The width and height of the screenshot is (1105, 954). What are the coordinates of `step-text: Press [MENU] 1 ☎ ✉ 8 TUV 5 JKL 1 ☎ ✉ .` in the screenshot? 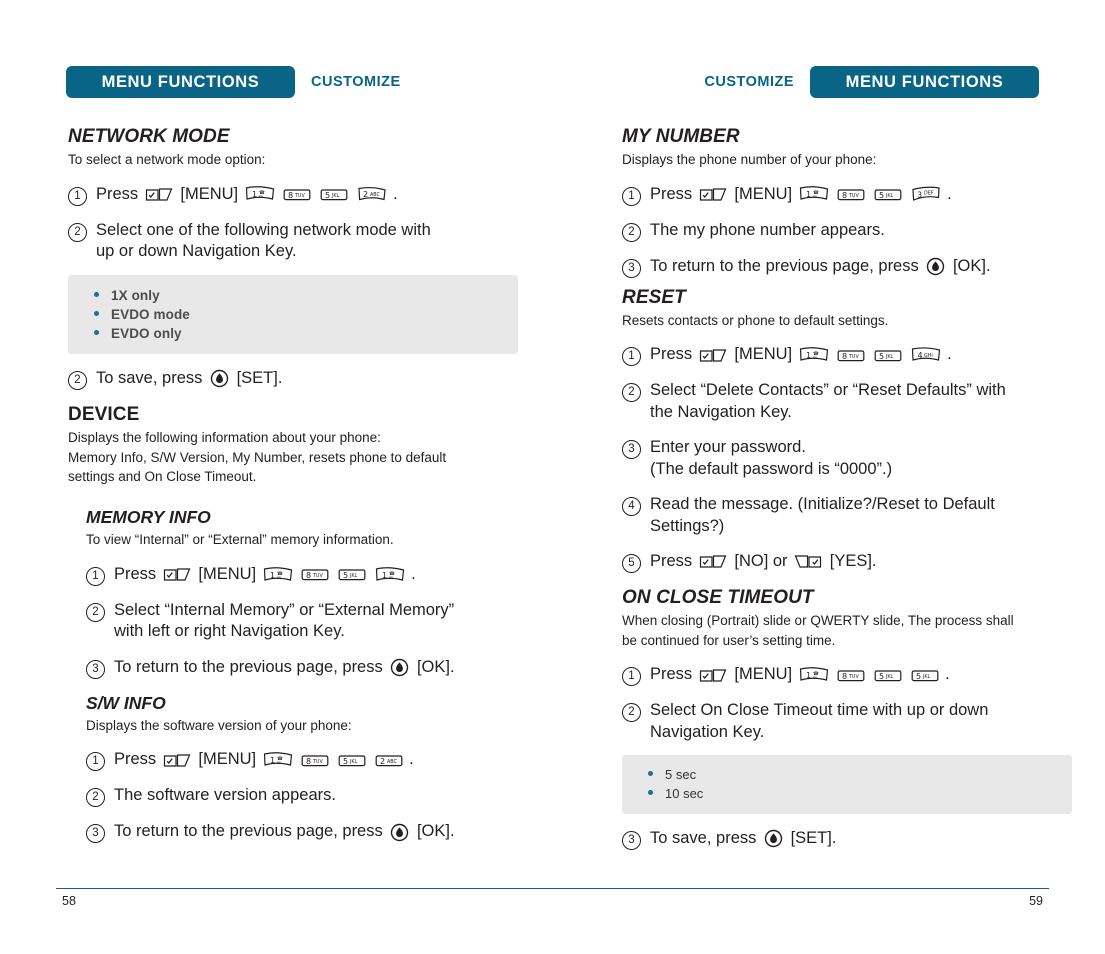 It's located at (316, 574).